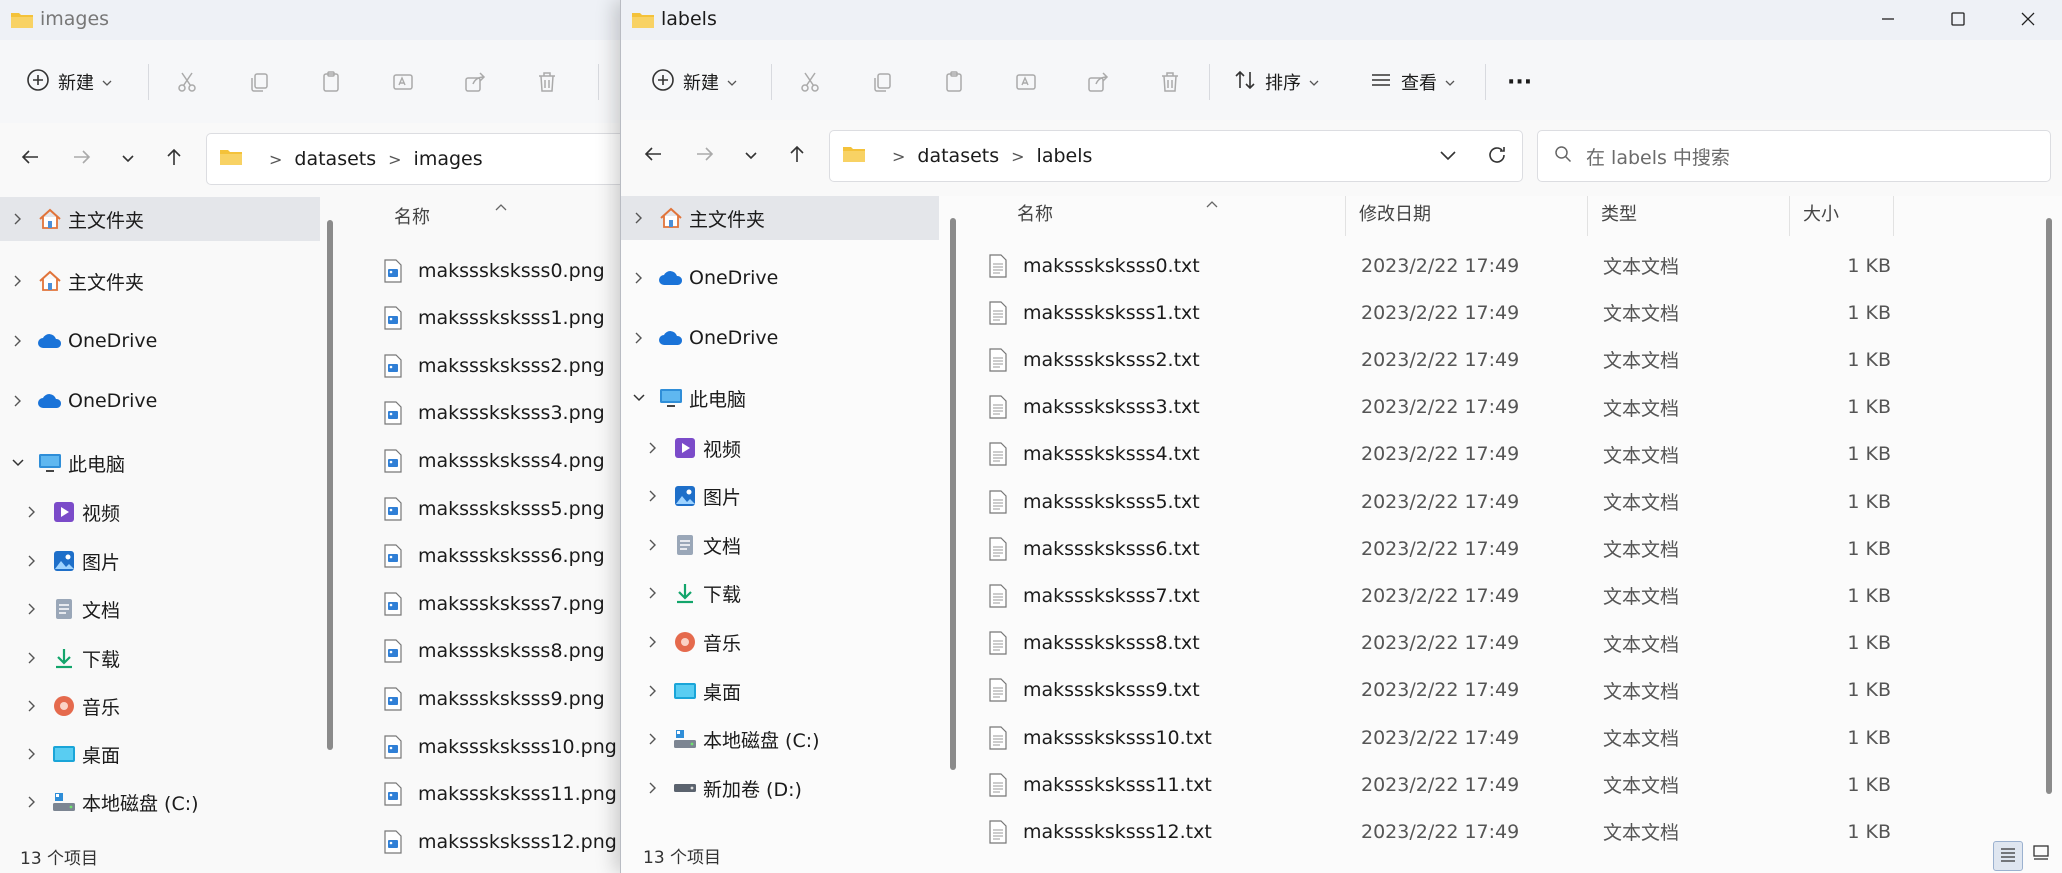  I want to click on file-row: maksssksksss2.png, so click(511, 365).